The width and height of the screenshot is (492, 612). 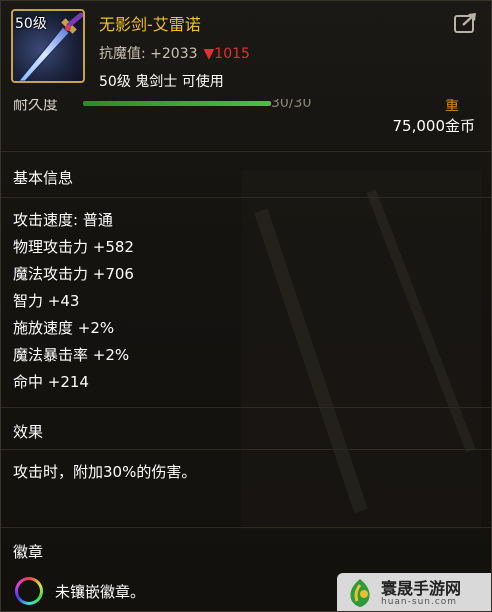 I want to click on price-value: 75,000金币, so click(x=434, y=126).